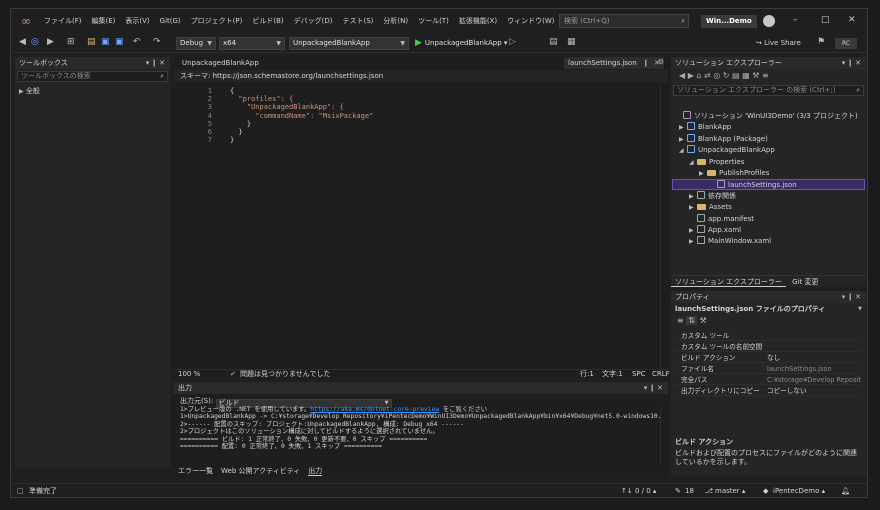 The height and width of the screenshot is (510, 880). I want to click on browser-icon: ▤, so click(553, 42).